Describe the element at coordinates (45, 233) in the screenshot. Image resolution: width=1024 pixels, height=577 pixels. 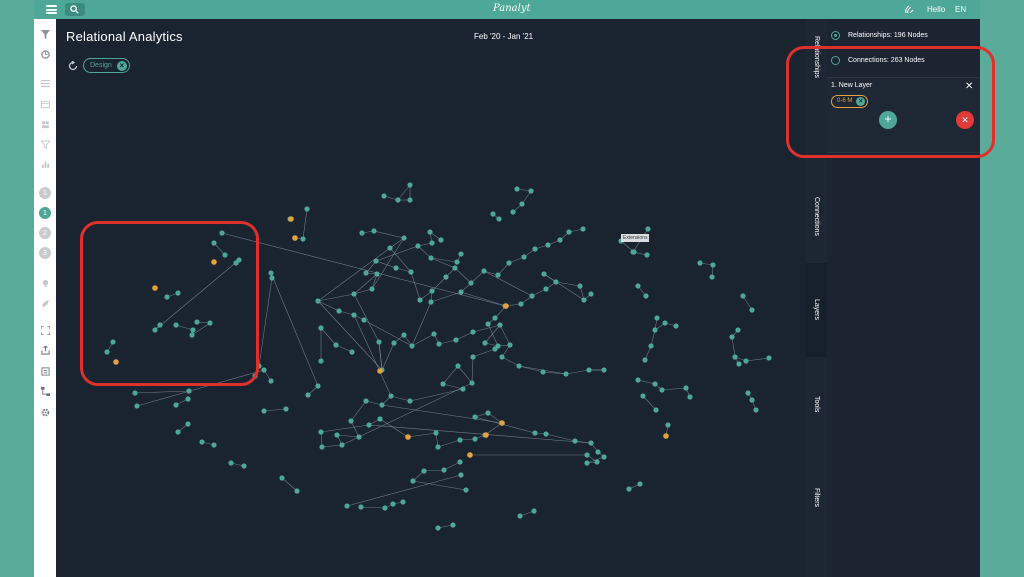
I see `step-2: 2` at that location.